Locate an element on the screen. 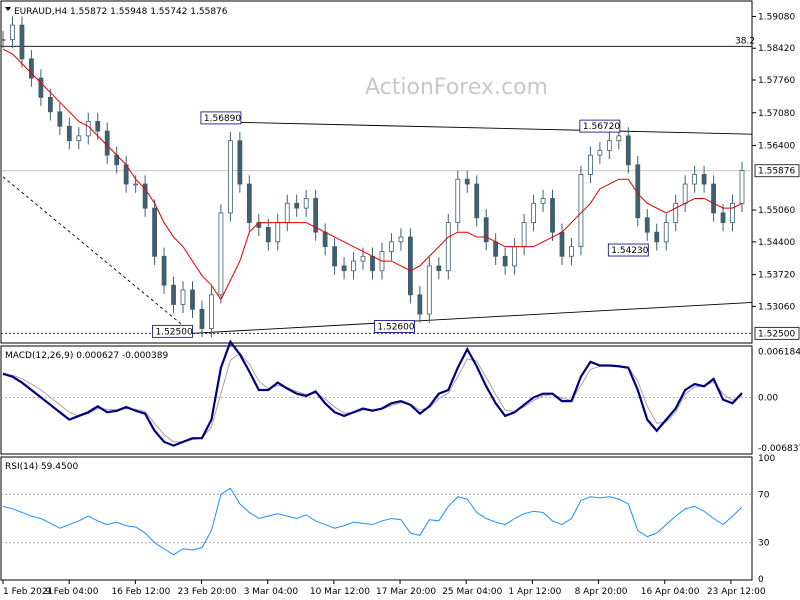 Image resolution: width=800 pixels, height=600 pixels. macd-tick-label: -0.006837 is located at coordinates (779, 449).